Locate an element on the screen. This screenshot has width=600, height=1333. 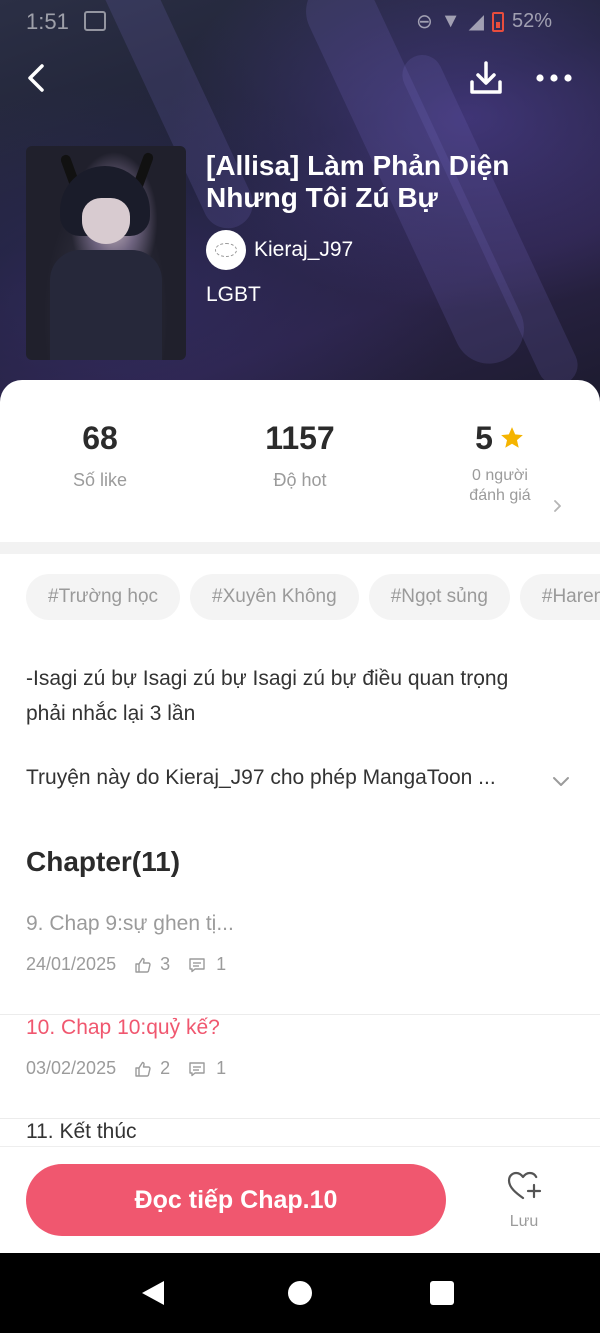
chapter-like-count: 3 is located at coordinates (165, 964).